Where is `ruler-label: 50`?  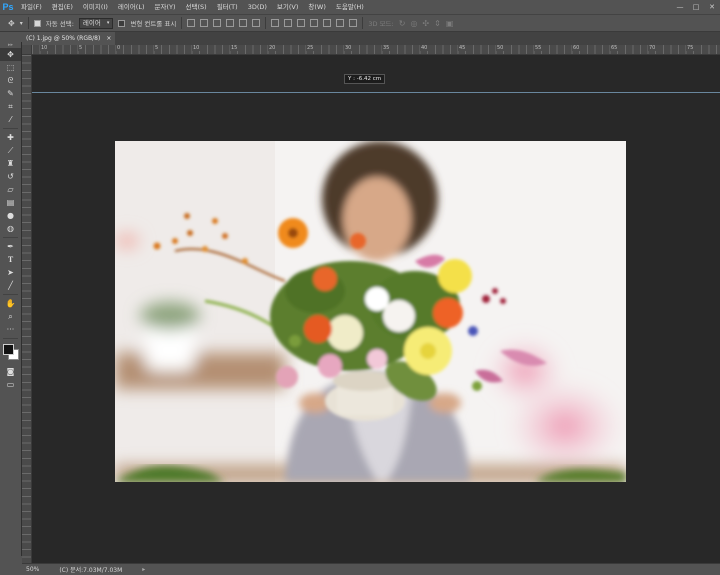
ruler-label: 50 is located at coordinates (500, 48).